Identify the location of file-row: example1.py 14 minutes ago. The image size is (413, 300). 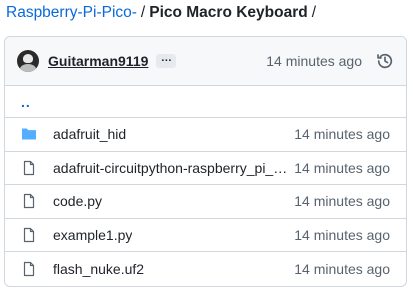
(205, 235).